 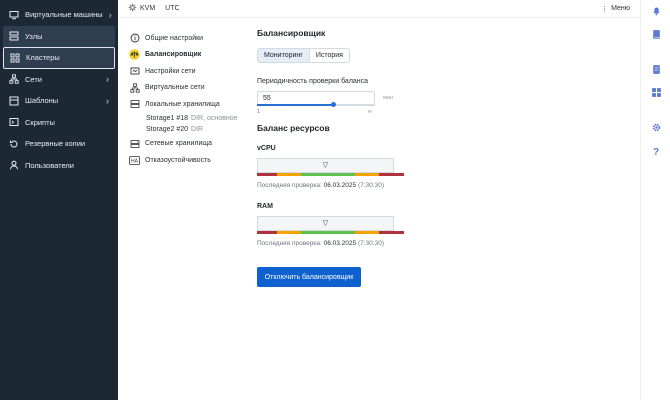 I want to click on sidebar-item-label: Резервные копии, so click(x=55, y=144).